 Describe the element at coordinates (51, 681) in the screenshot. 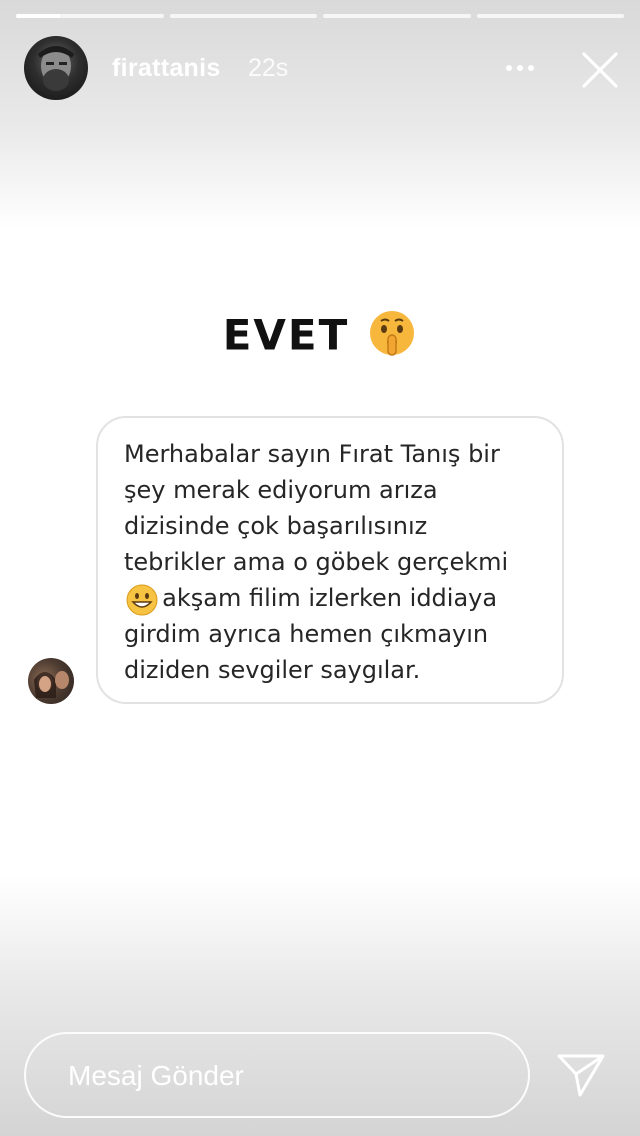

I see `asker-avatar` at that location.